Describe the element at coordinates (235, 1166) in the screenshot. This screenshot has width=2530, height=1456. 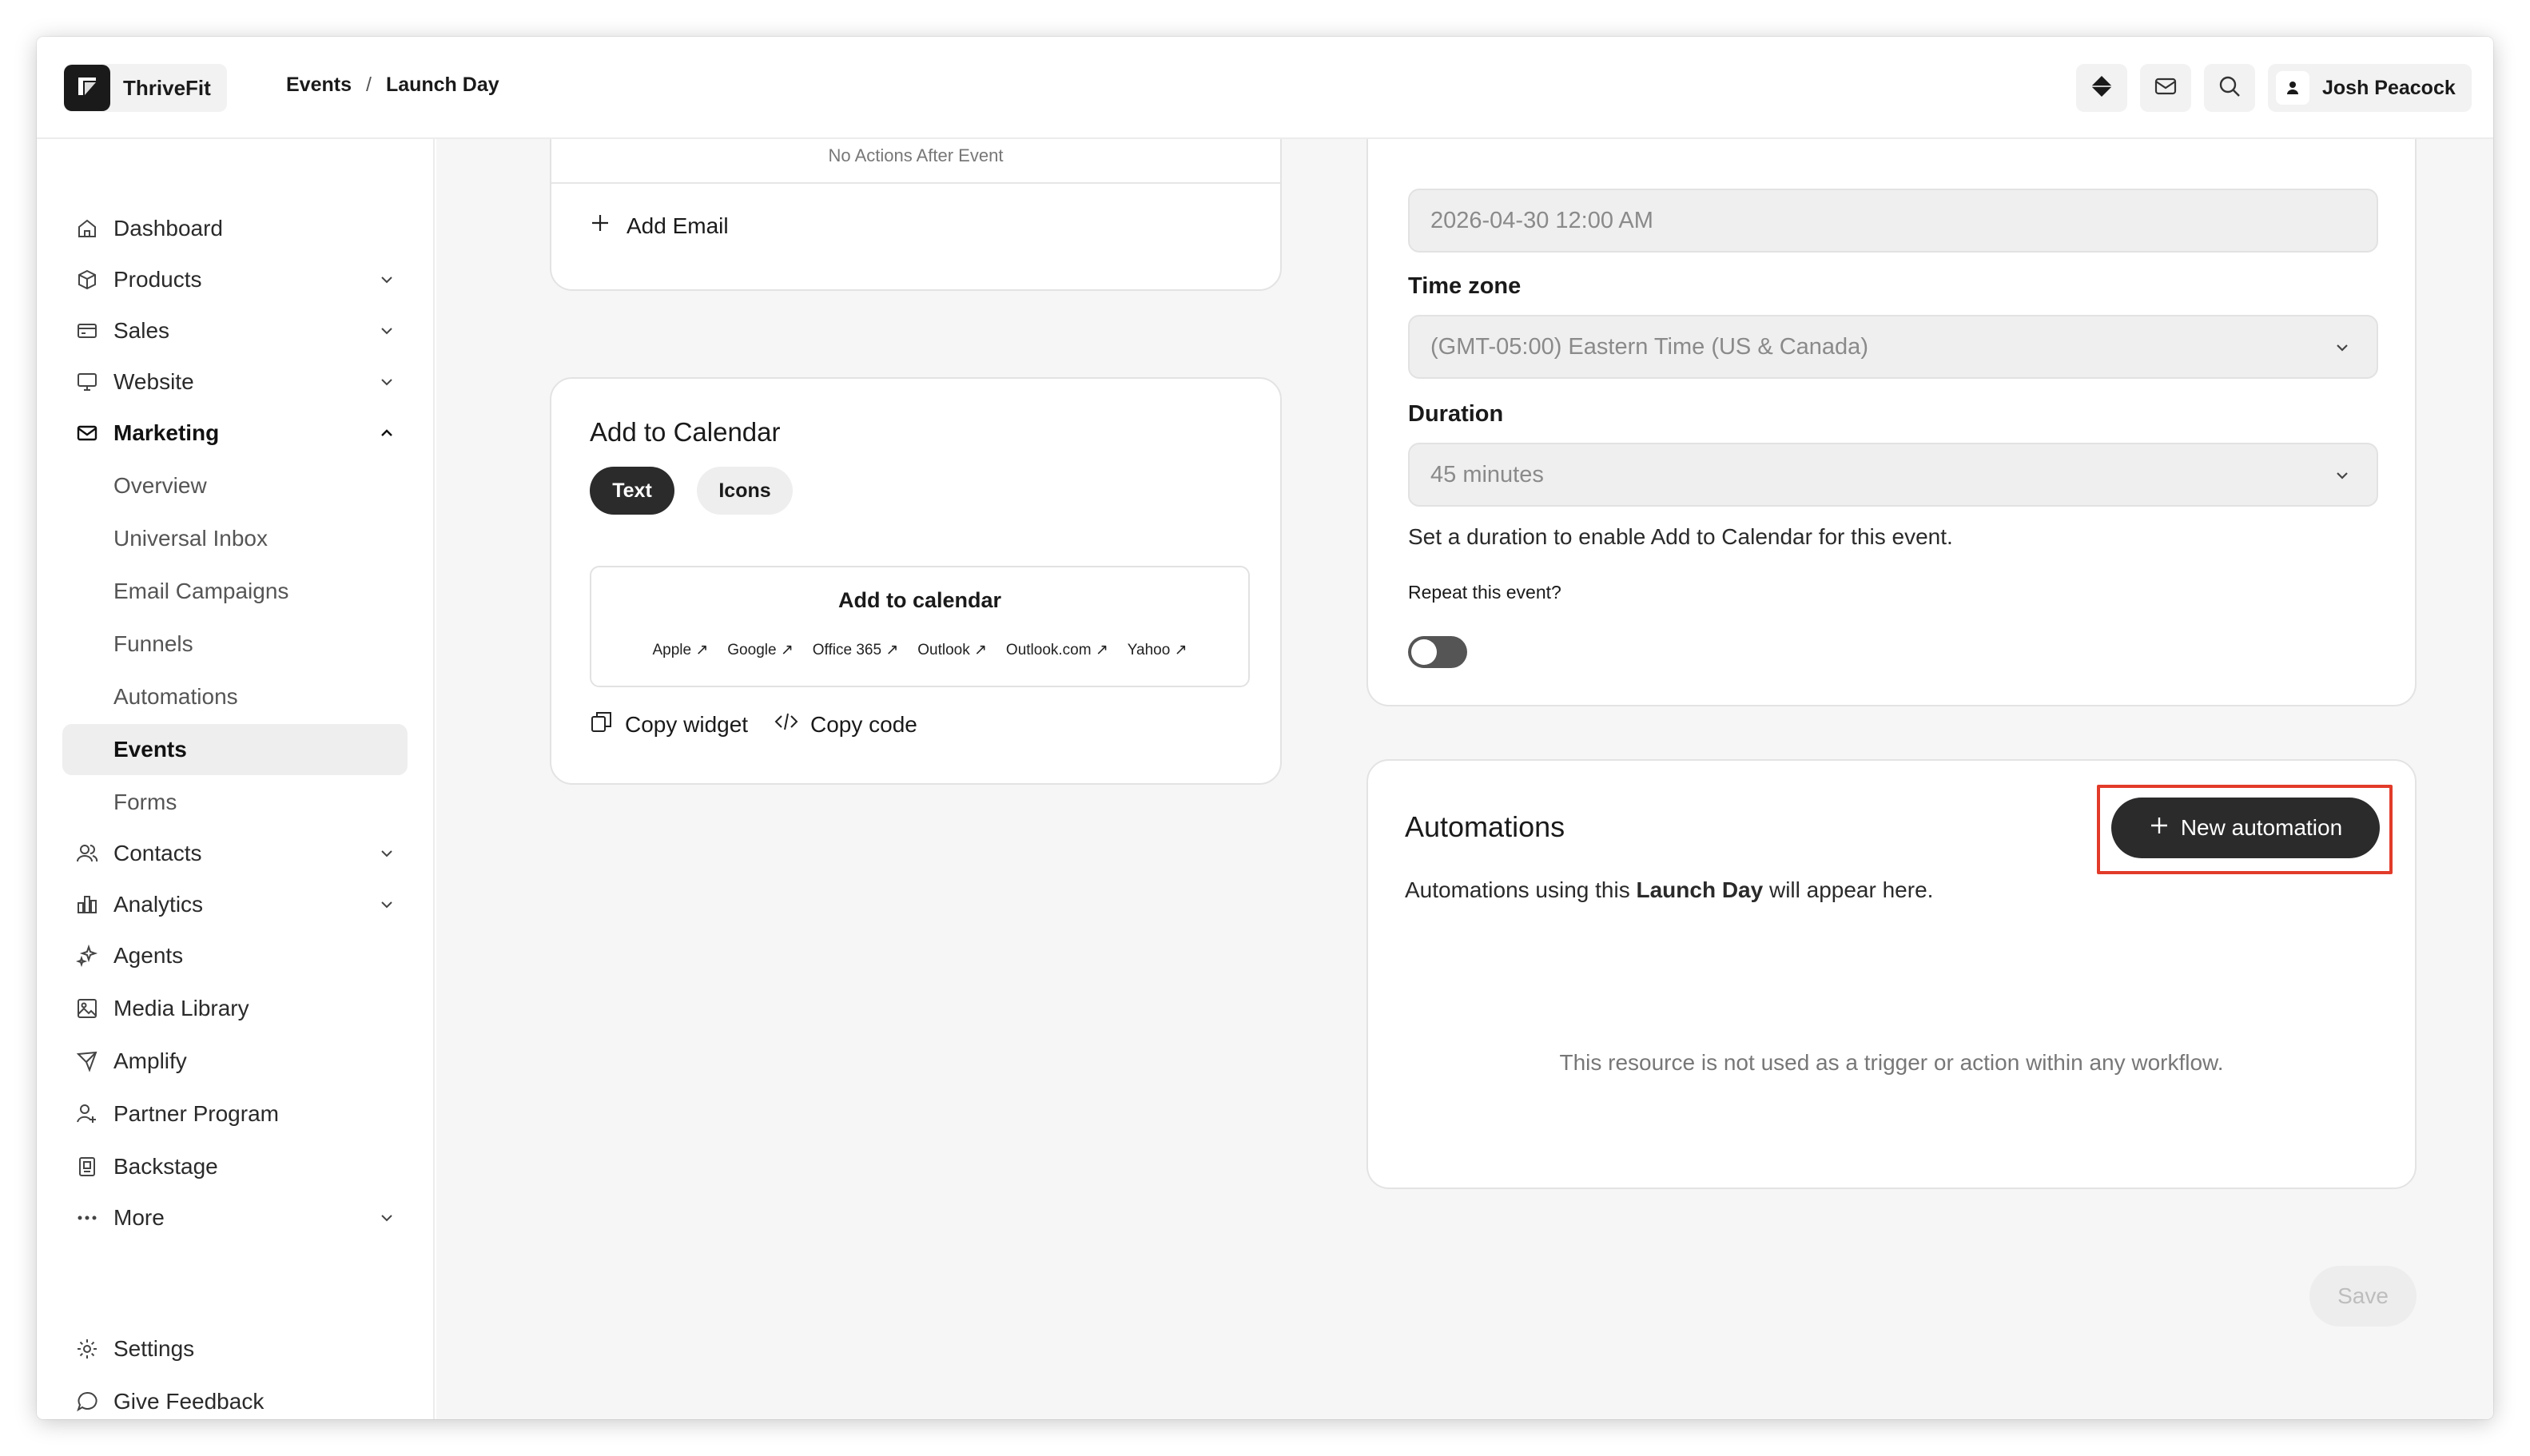
I see `sidebar-item-backstage: Backstage` at that location.